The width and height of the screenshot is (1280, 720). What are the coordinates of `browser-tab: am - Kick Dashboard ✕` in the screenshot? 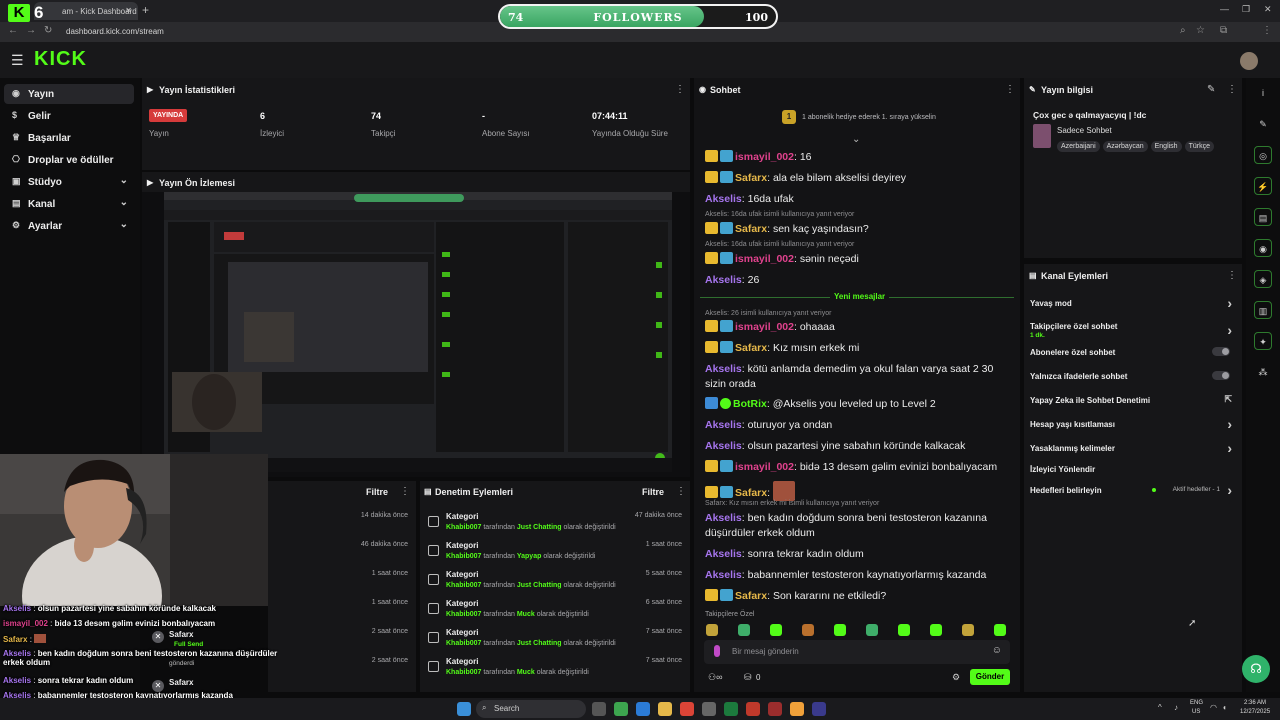 It's located at (86, 11).